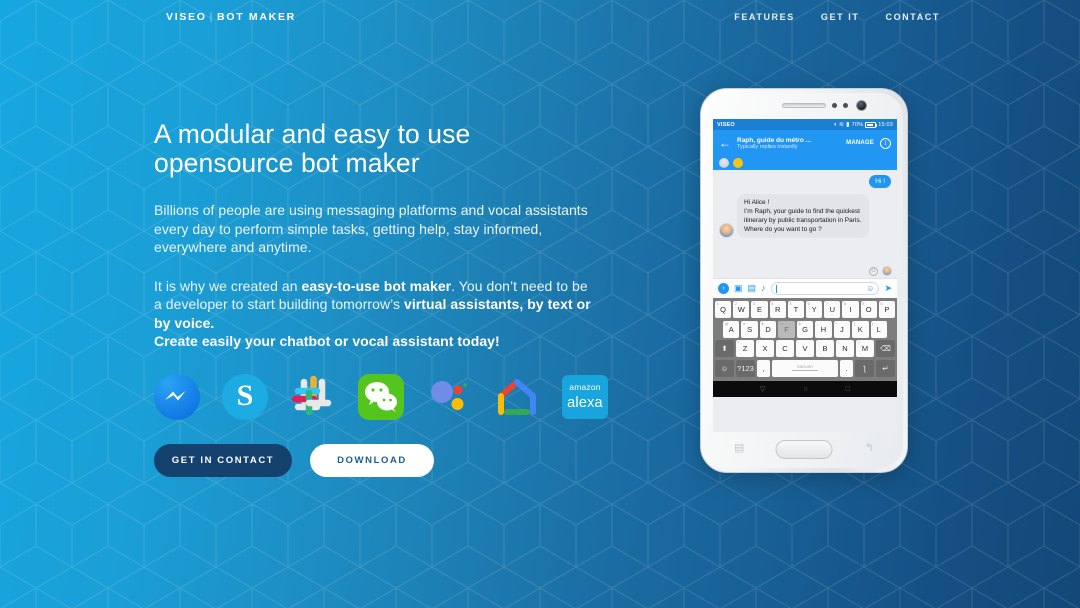 The height and width of the screenshot is (608, 1080). I want to click on key-l: ) L, so click(878, 329).